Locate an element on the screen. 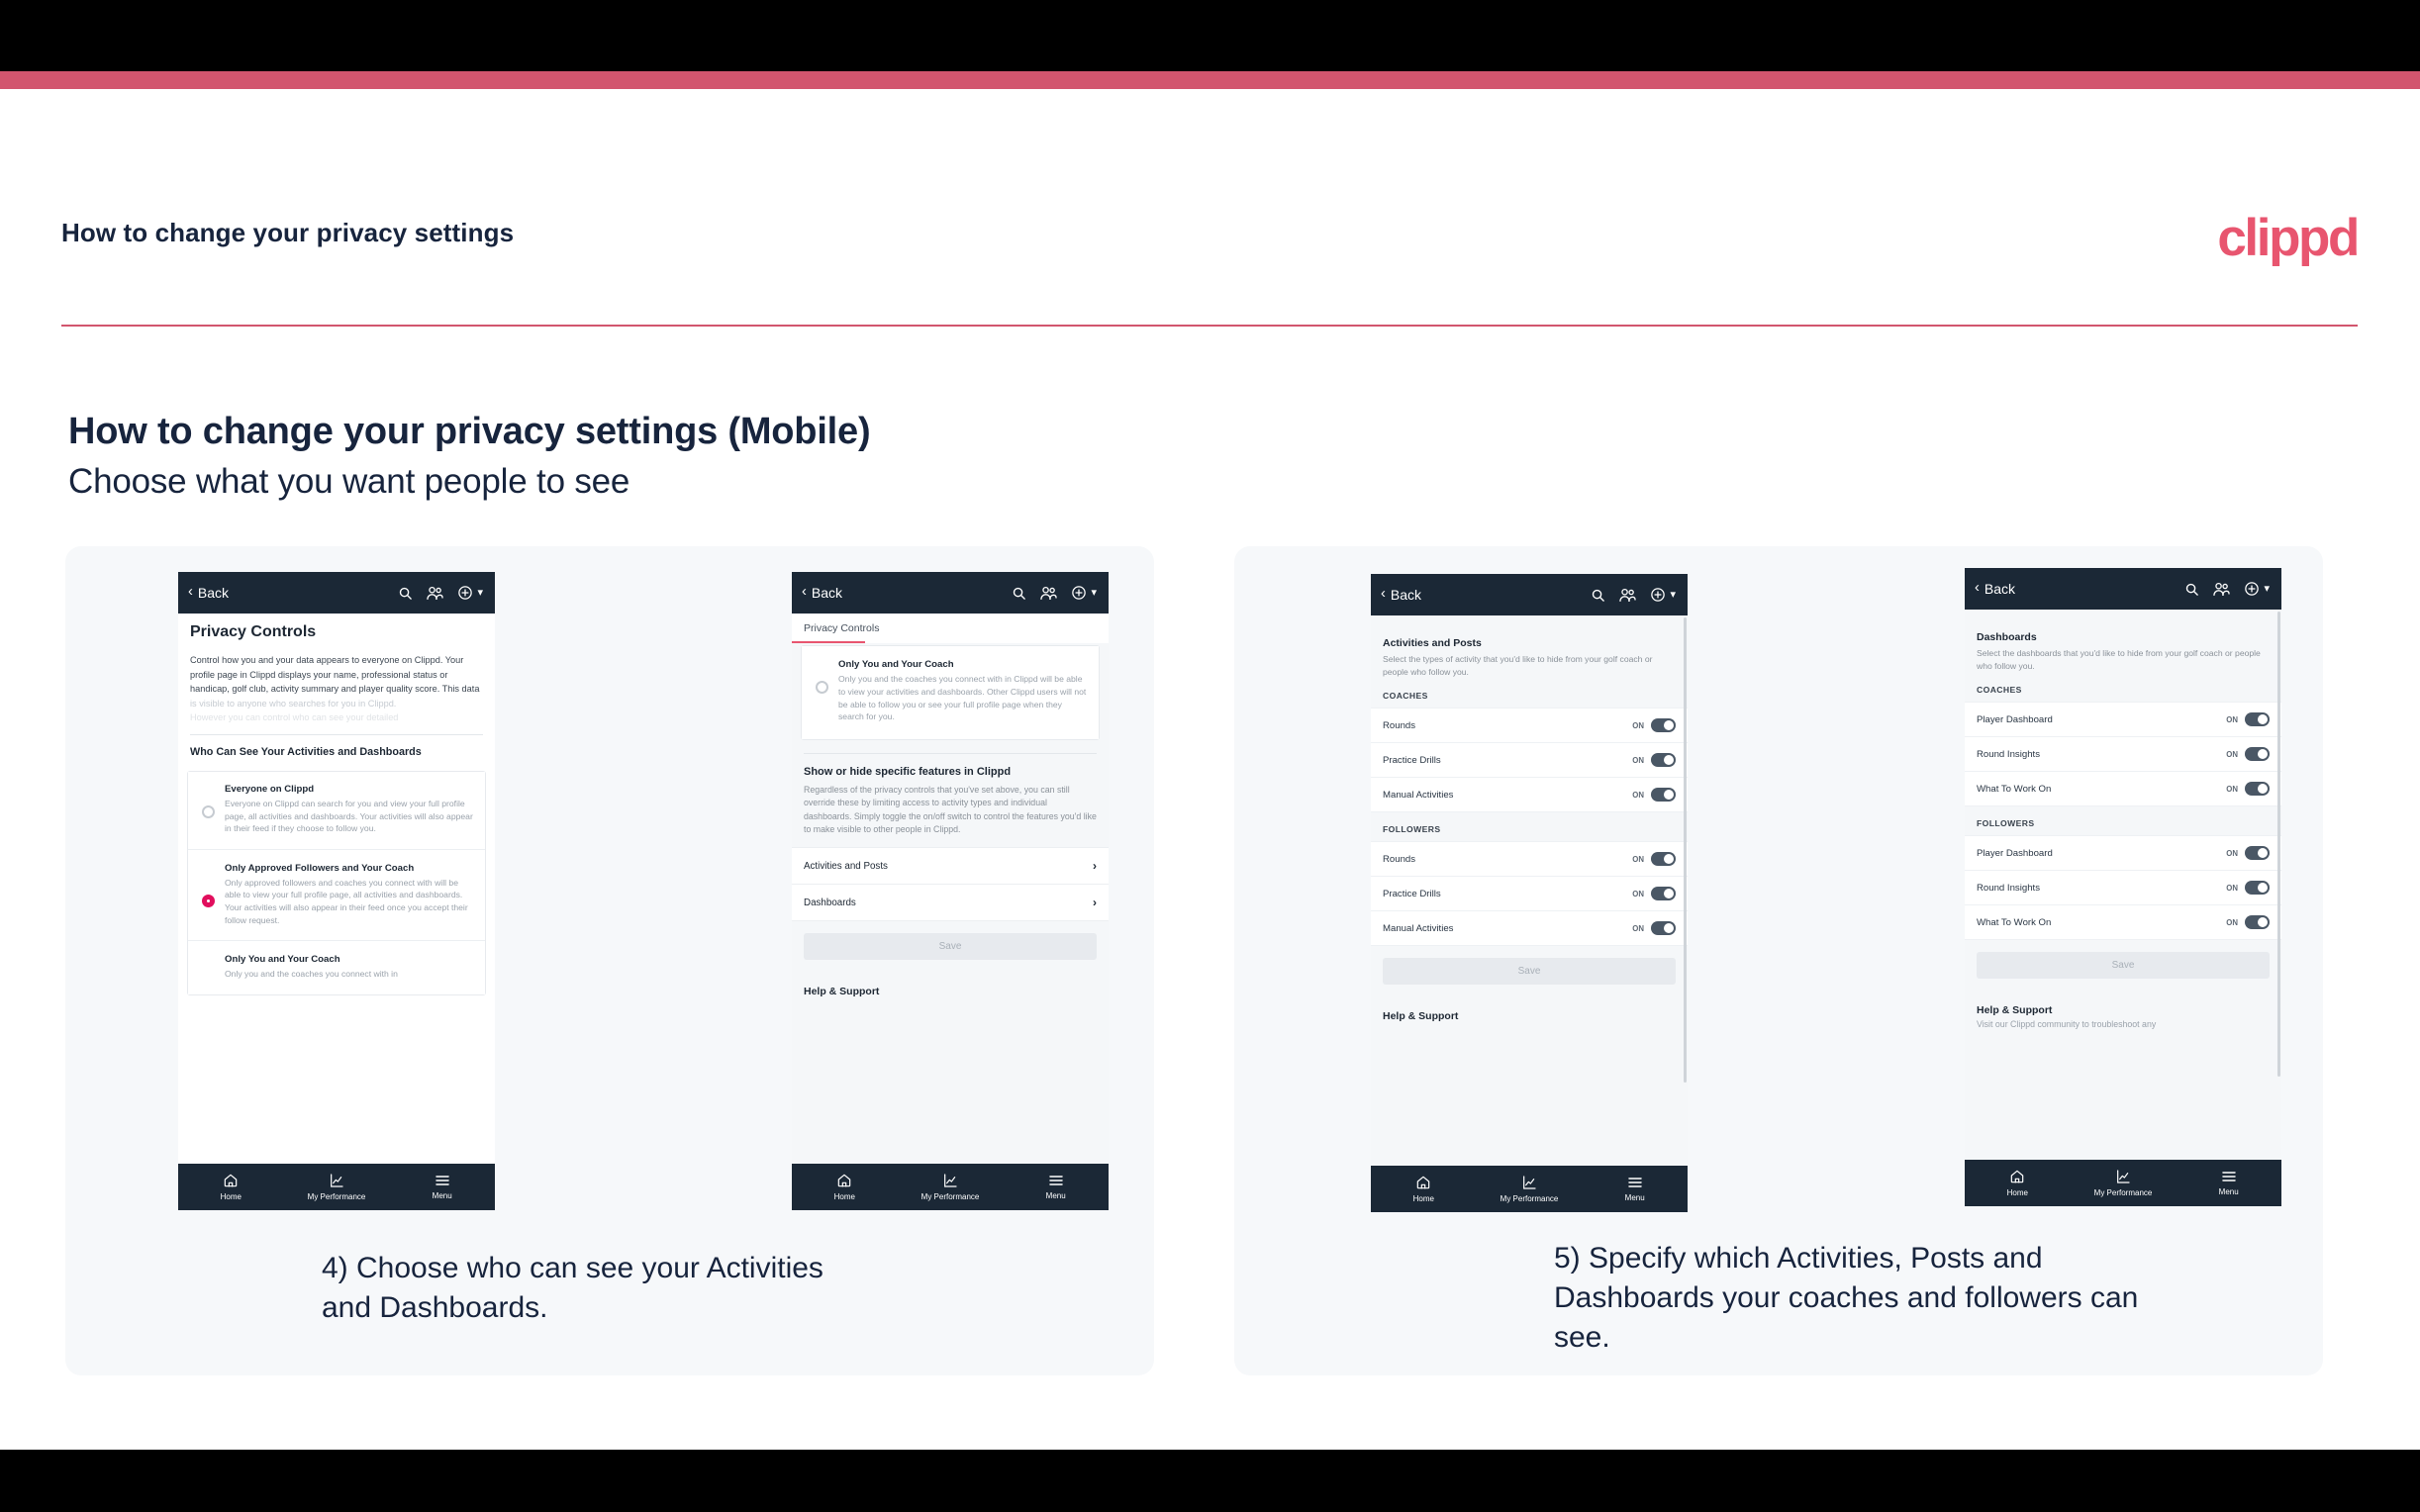 The height and width of the screenshot is (1512, 2420). option-title: Everyone on Clippd is located at coordinates (270, 789).